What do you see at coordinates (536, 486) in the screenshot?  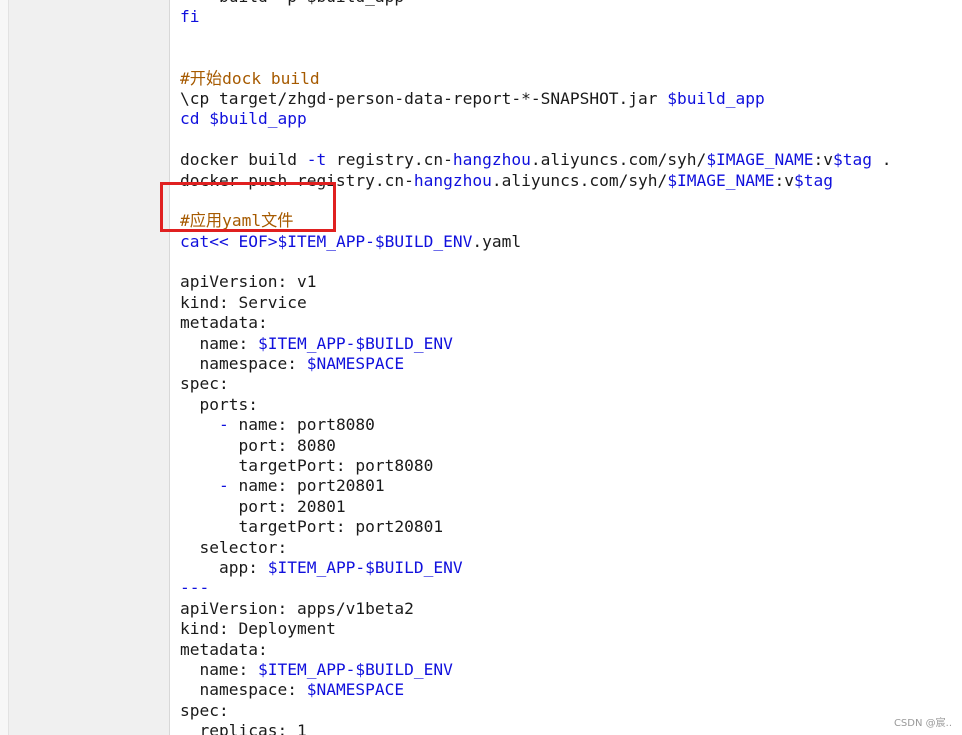 I see `code-line: - name: port20801` at bounding box center [536, 486].